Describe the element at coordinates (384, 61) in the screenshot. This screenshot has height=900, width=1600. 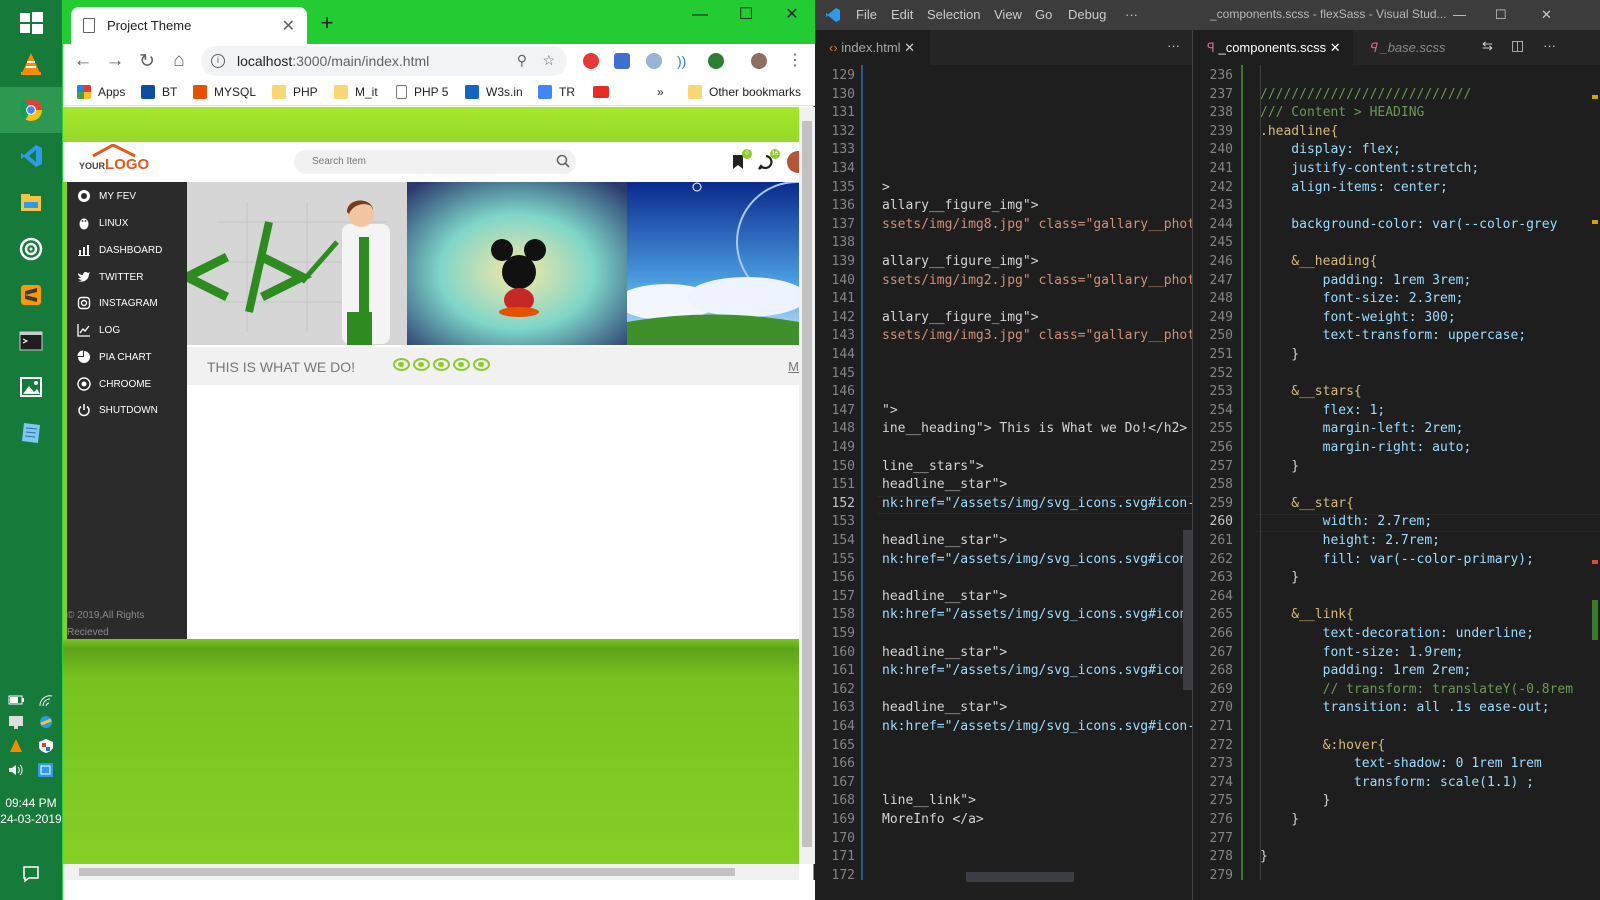
I see `address-bar: i localhost:3000/main/index.html ⚲ ☆` at that location.